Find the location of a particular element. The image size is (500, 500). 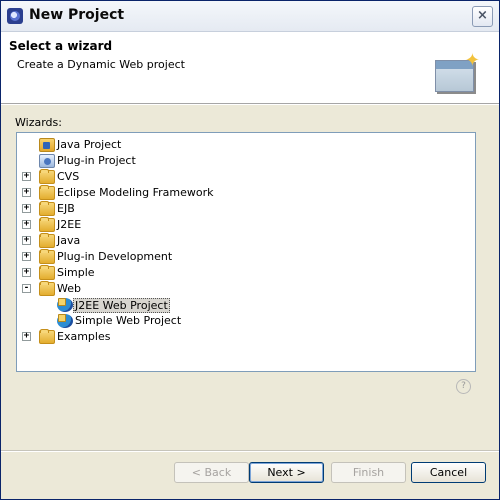

wizard-banner-icon: ✦ is located at coordinates (456, 74).